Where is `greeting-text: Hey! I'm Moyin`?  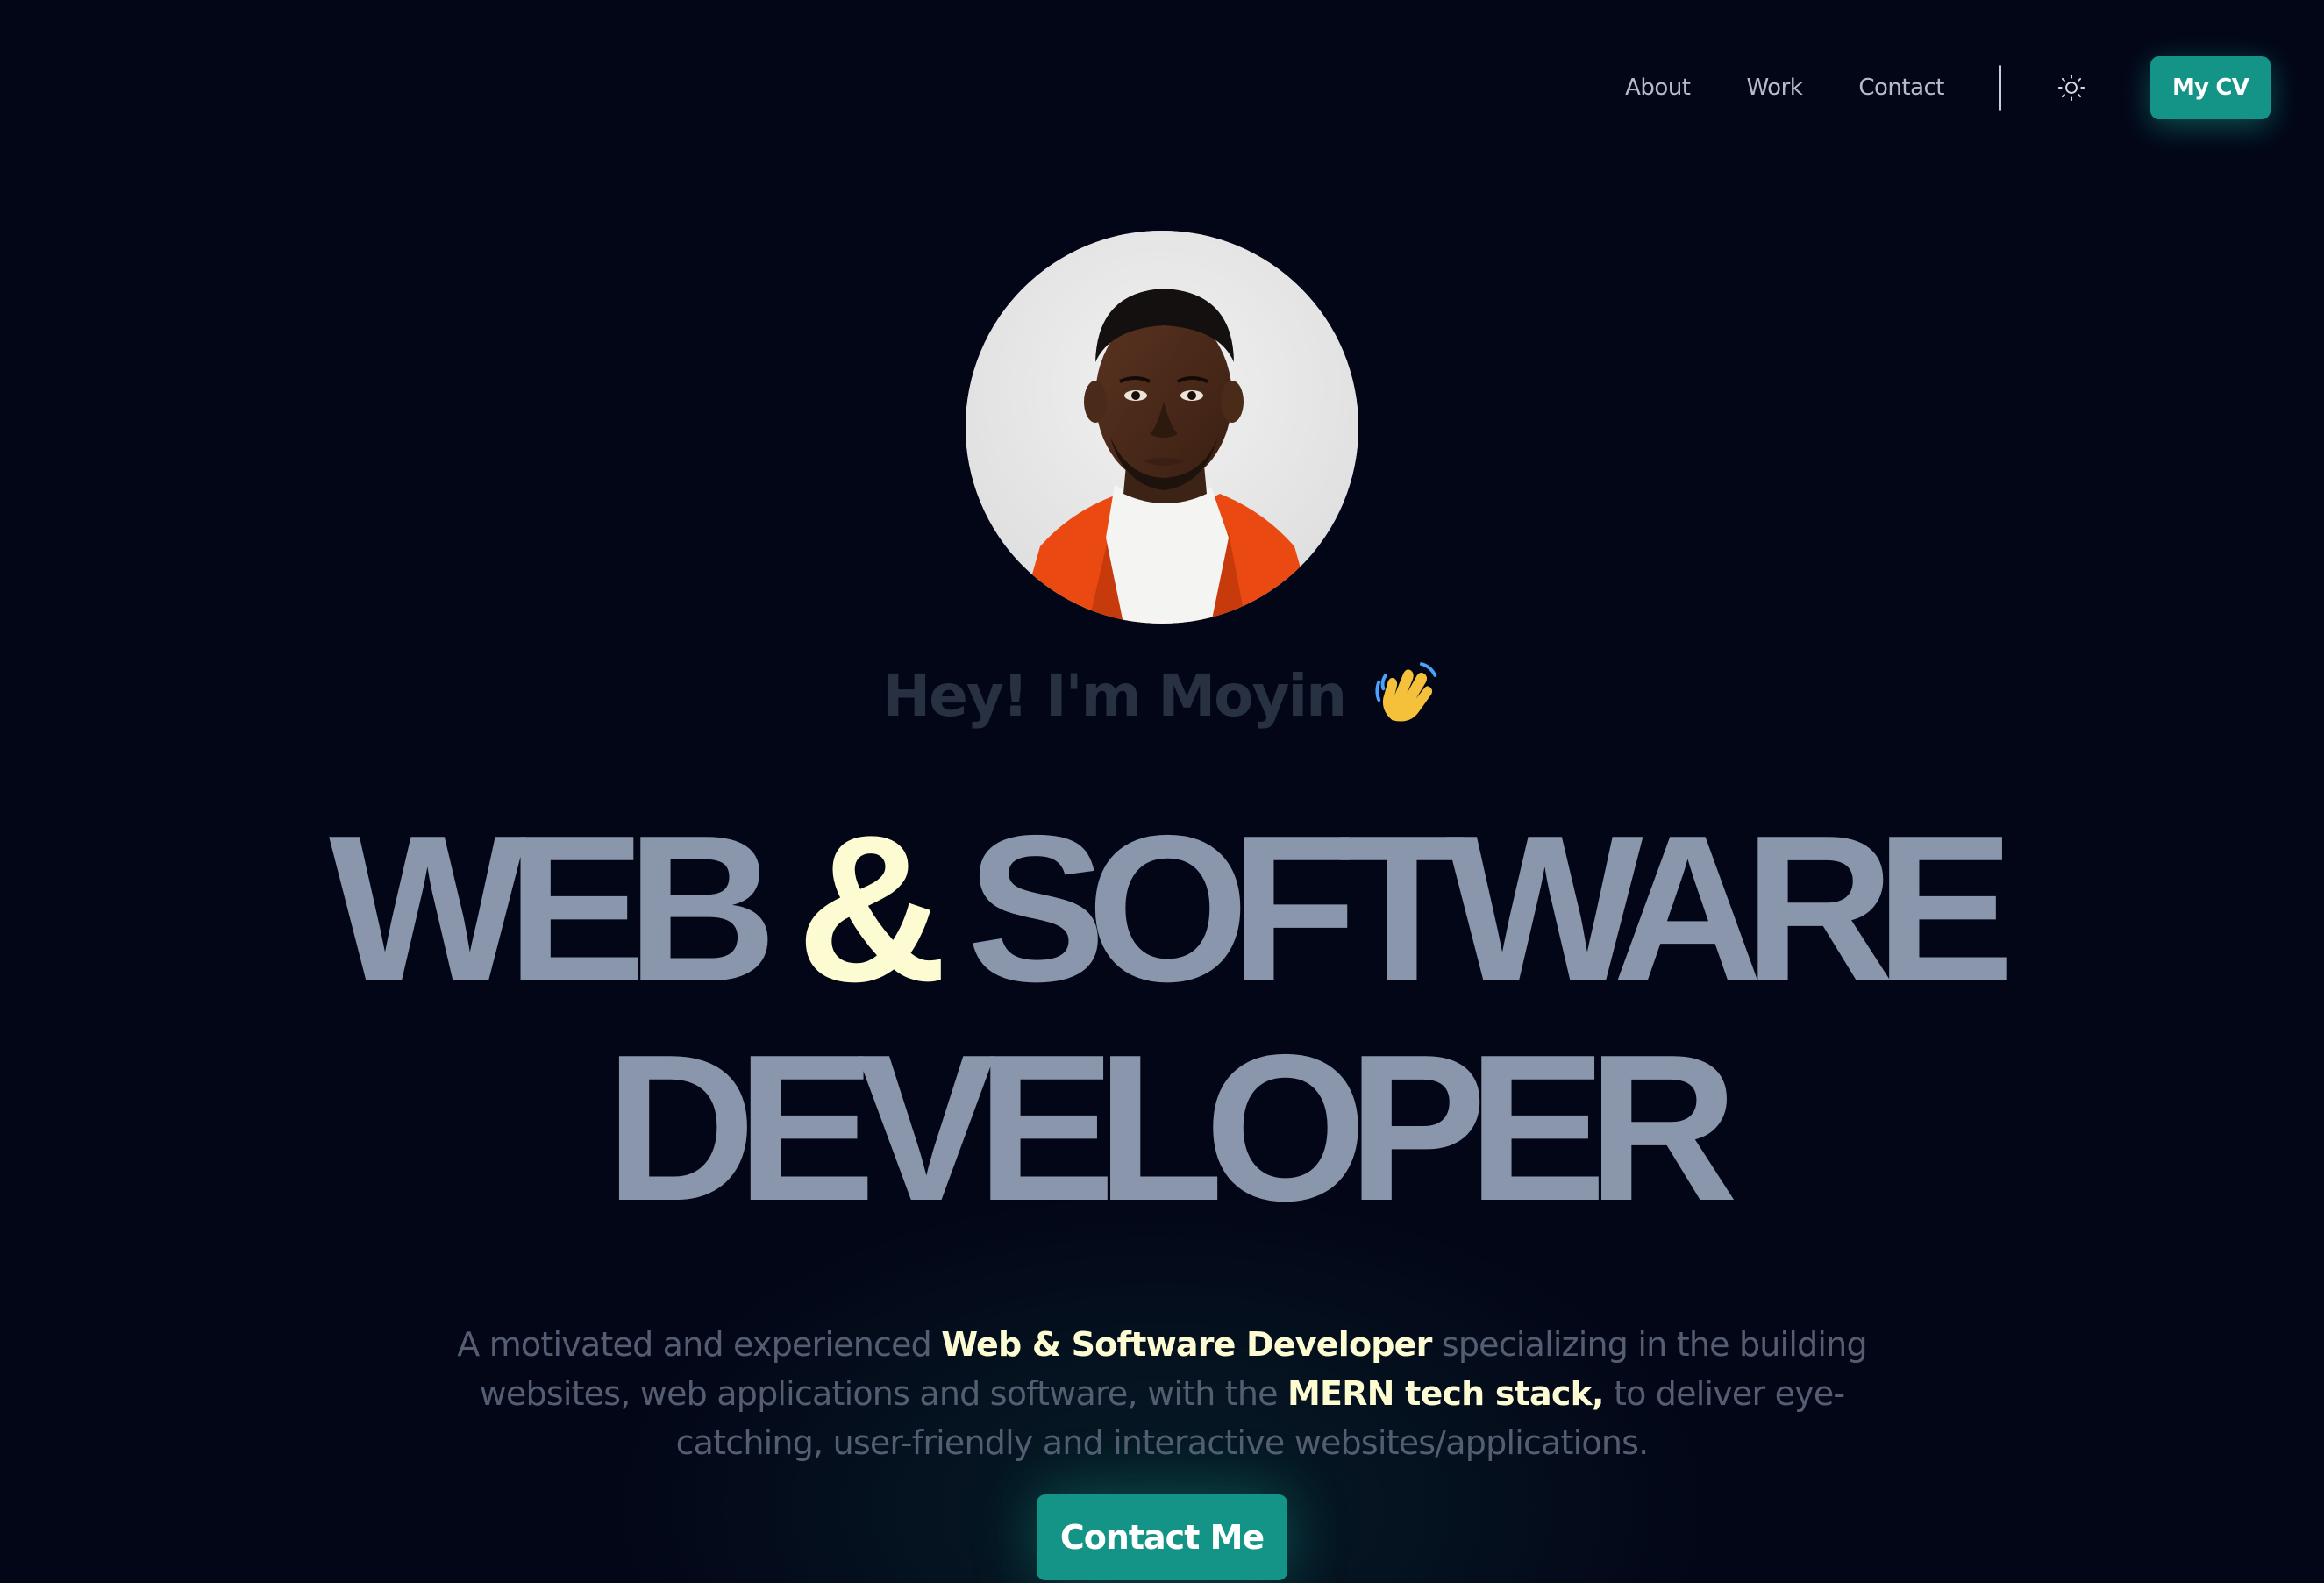
greeting-text: Hey! I'm Moyin is located at coordinates (1114, 695).